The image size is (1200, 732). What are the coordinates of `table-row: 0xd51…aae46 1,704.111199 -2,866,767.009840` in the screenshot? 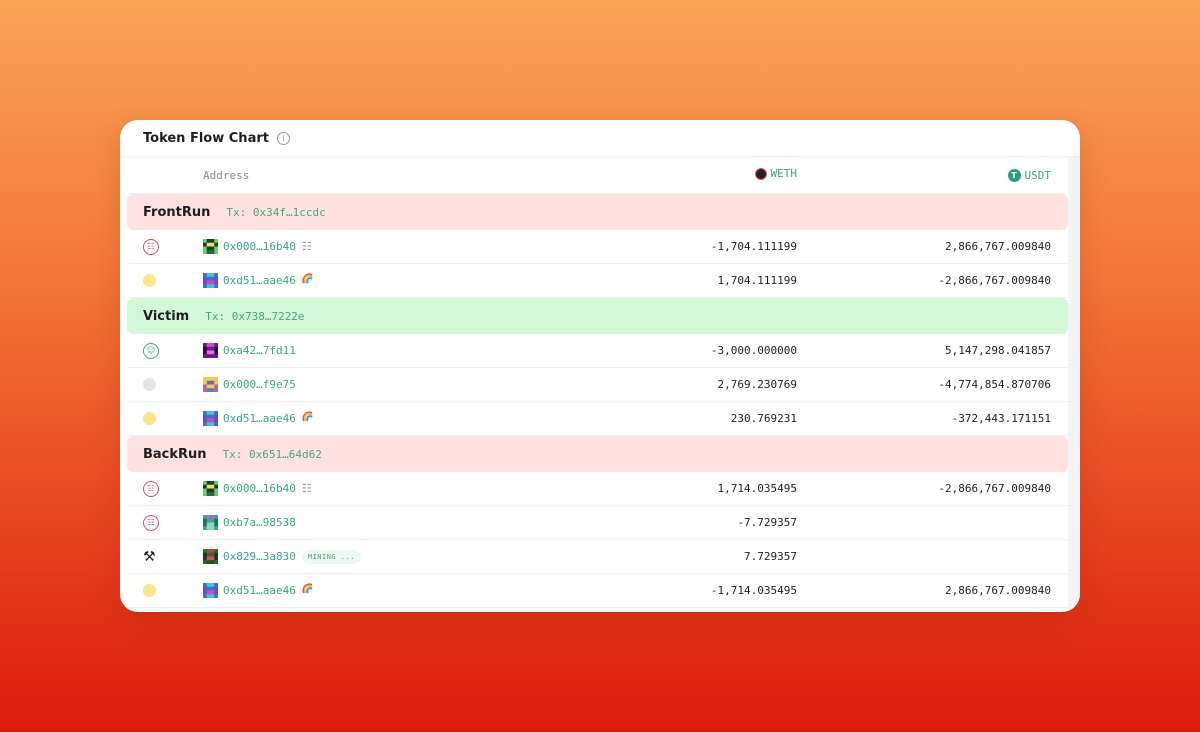 It's located at (597, 281).